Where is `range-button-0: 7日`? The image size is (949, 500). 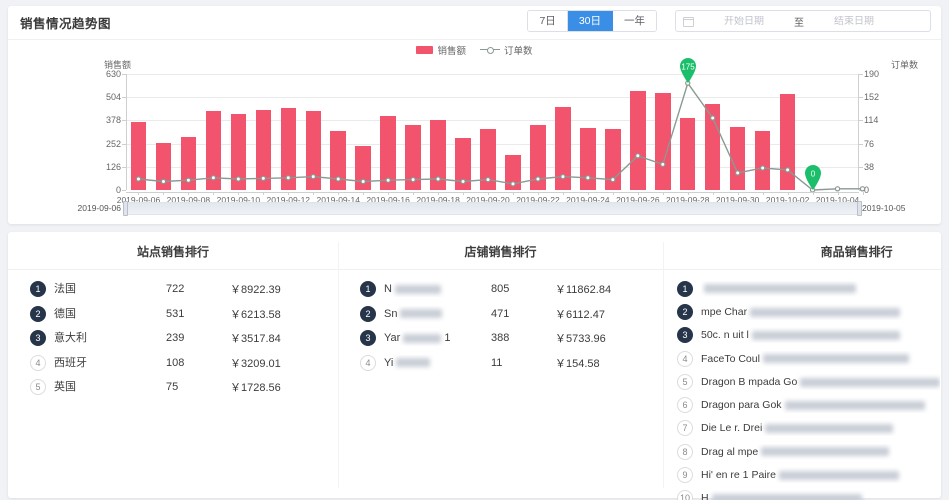
range-button-0: 7日 is located at coordinates (548, 21).